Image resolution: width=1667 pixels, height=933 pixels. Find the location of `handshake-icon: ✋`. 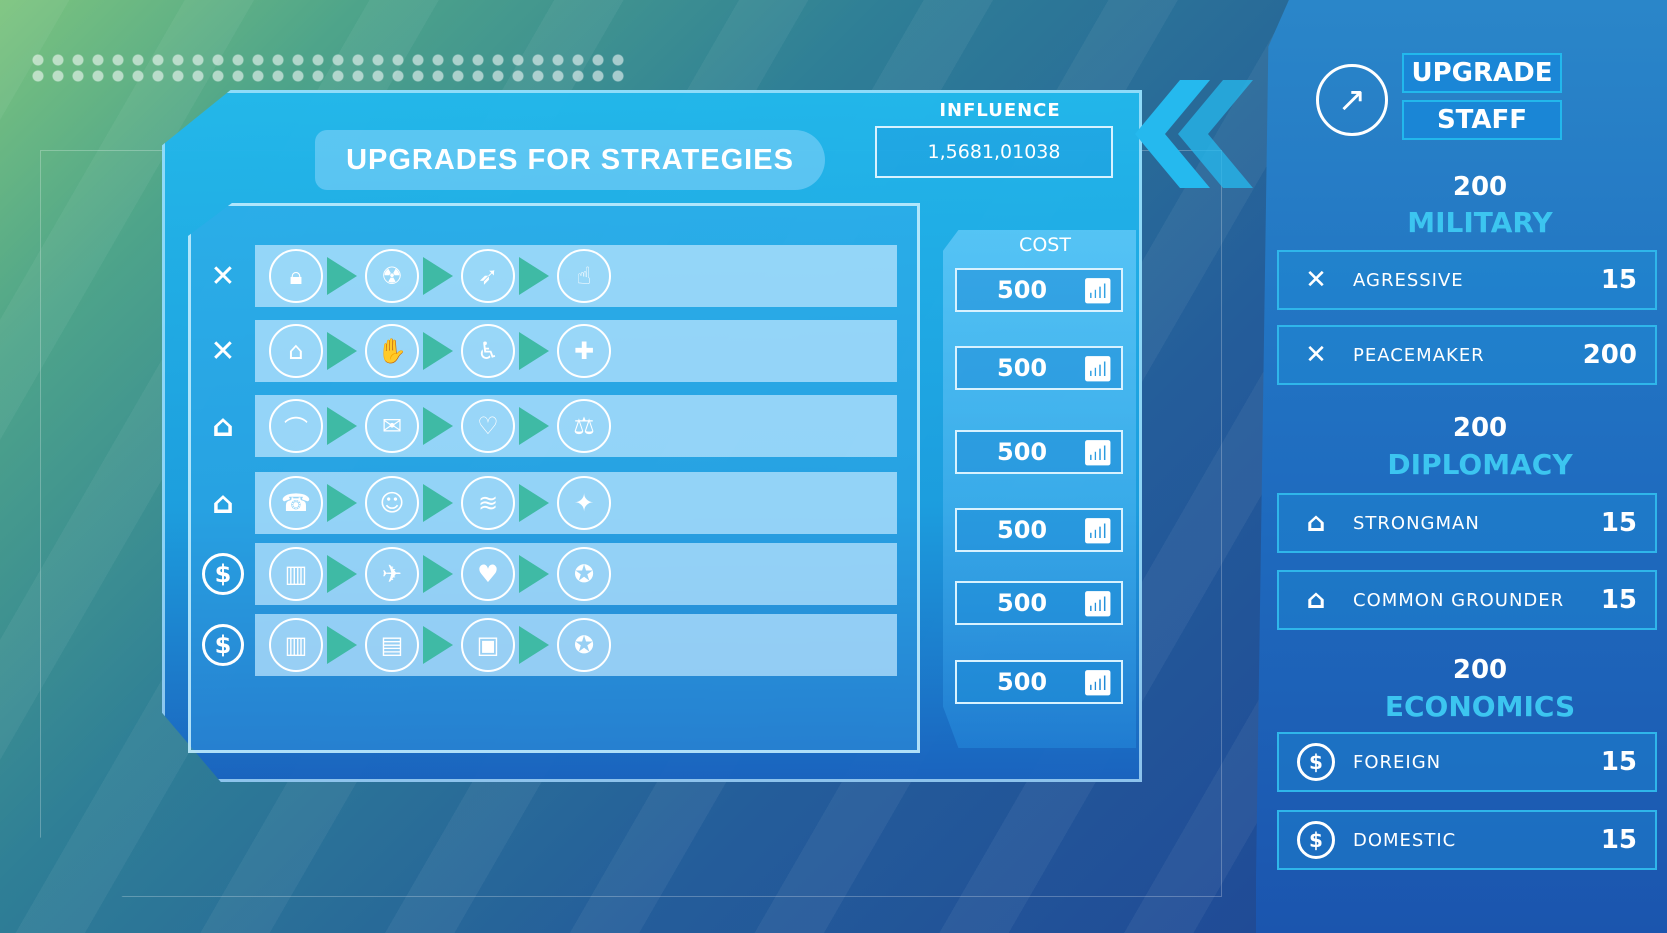

handshake-icon: ✋ is located at coordinates (392, 351).